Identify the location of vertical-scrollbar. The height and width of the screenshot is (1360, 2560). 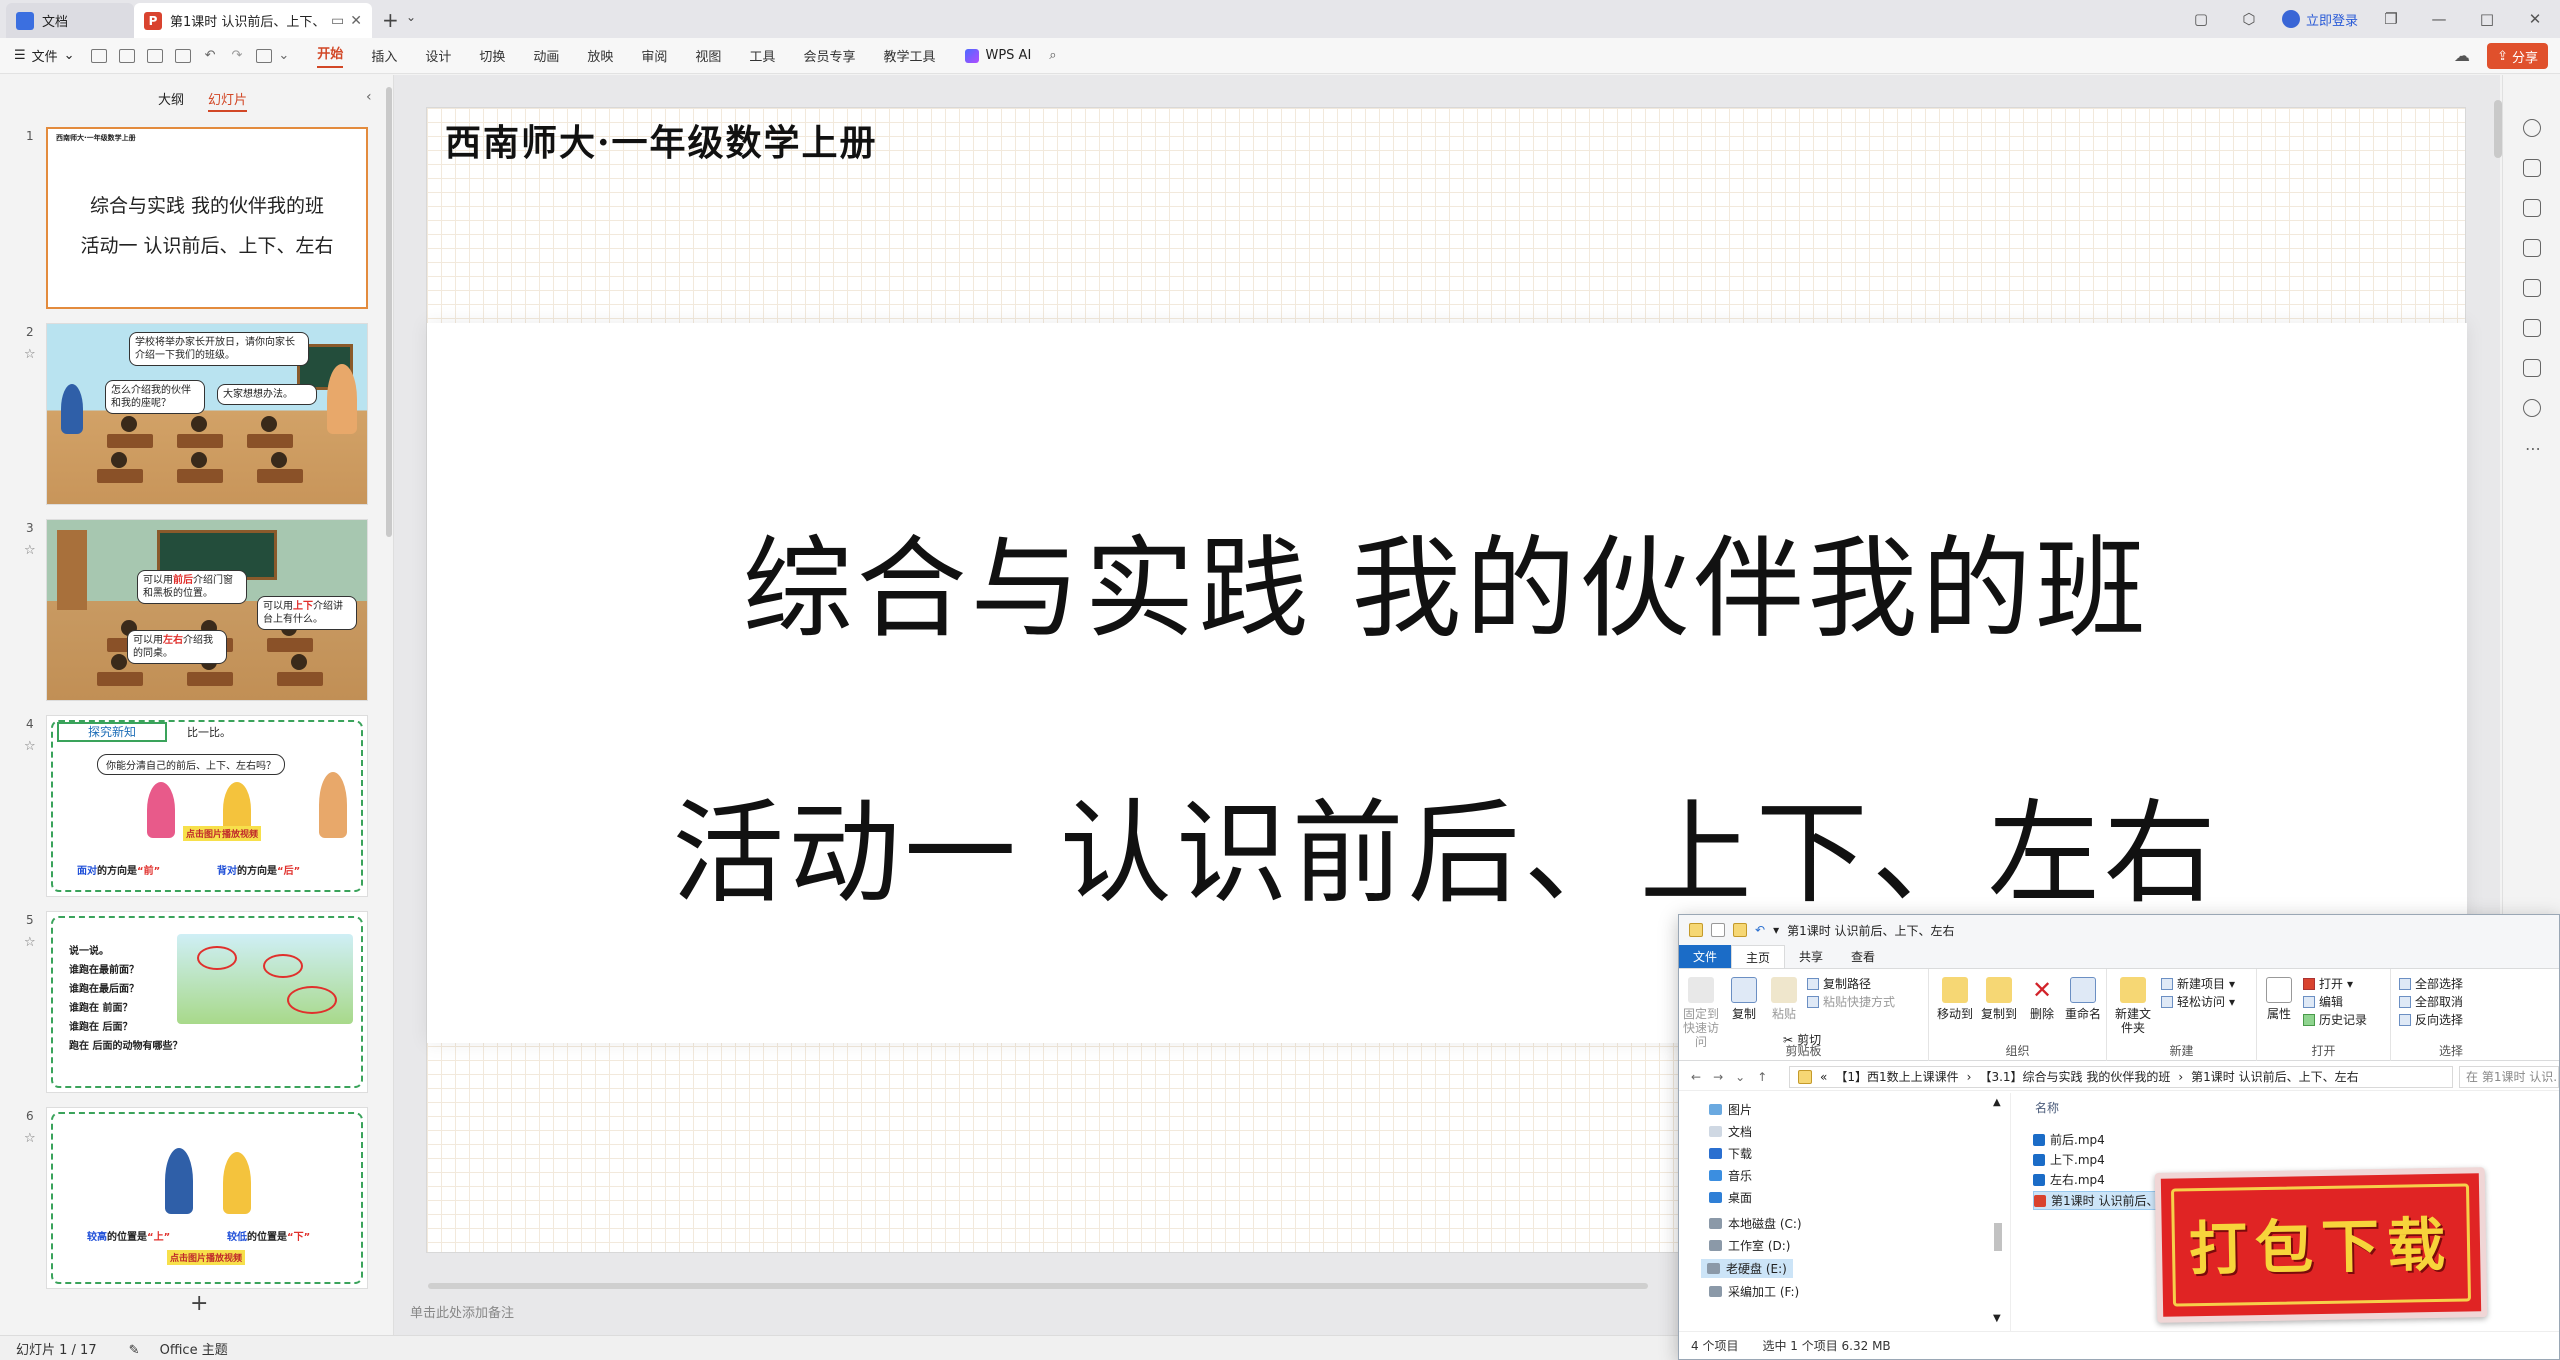
(2498, 129).